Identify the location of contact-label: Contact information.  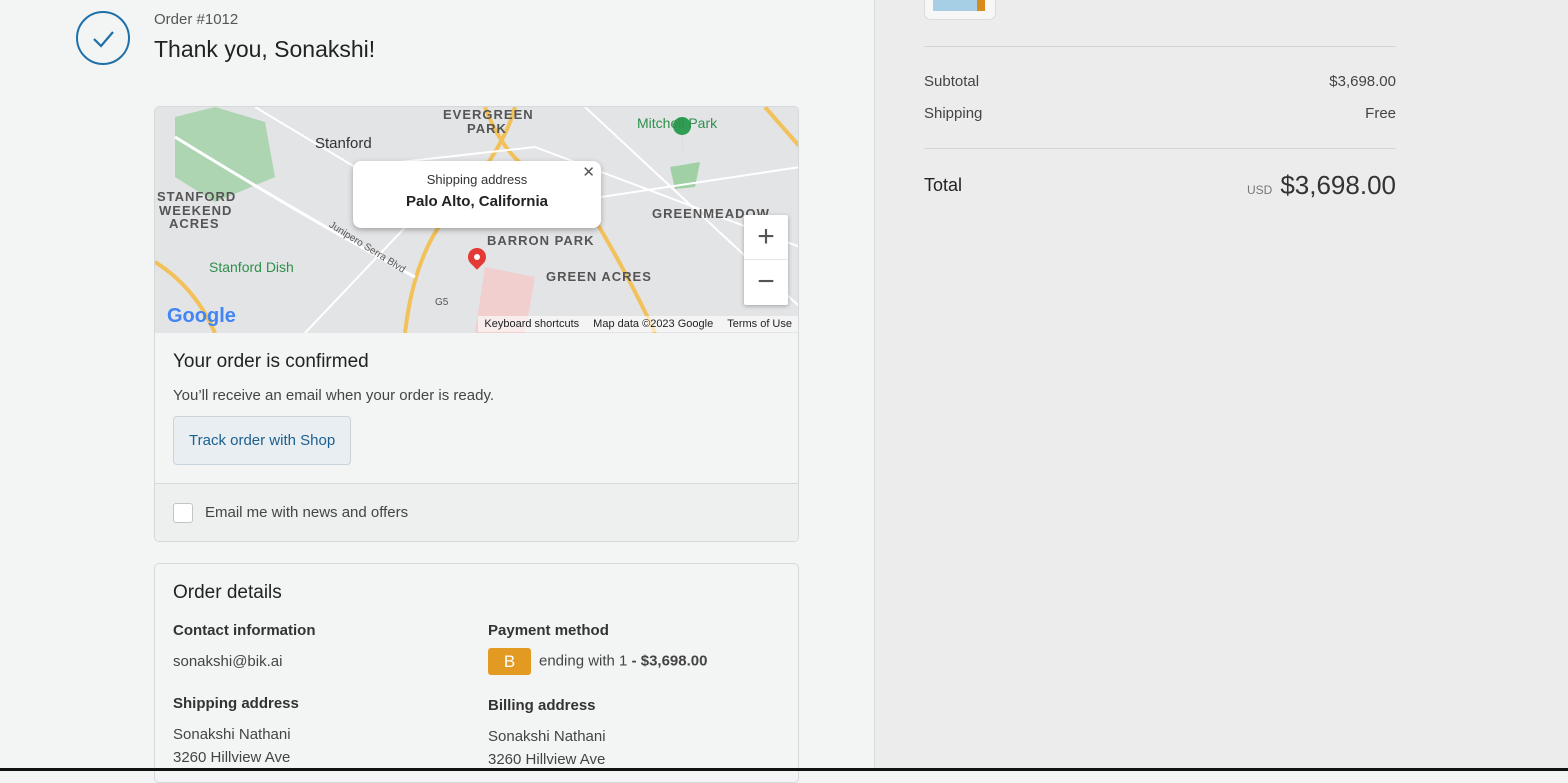
(244, 630).